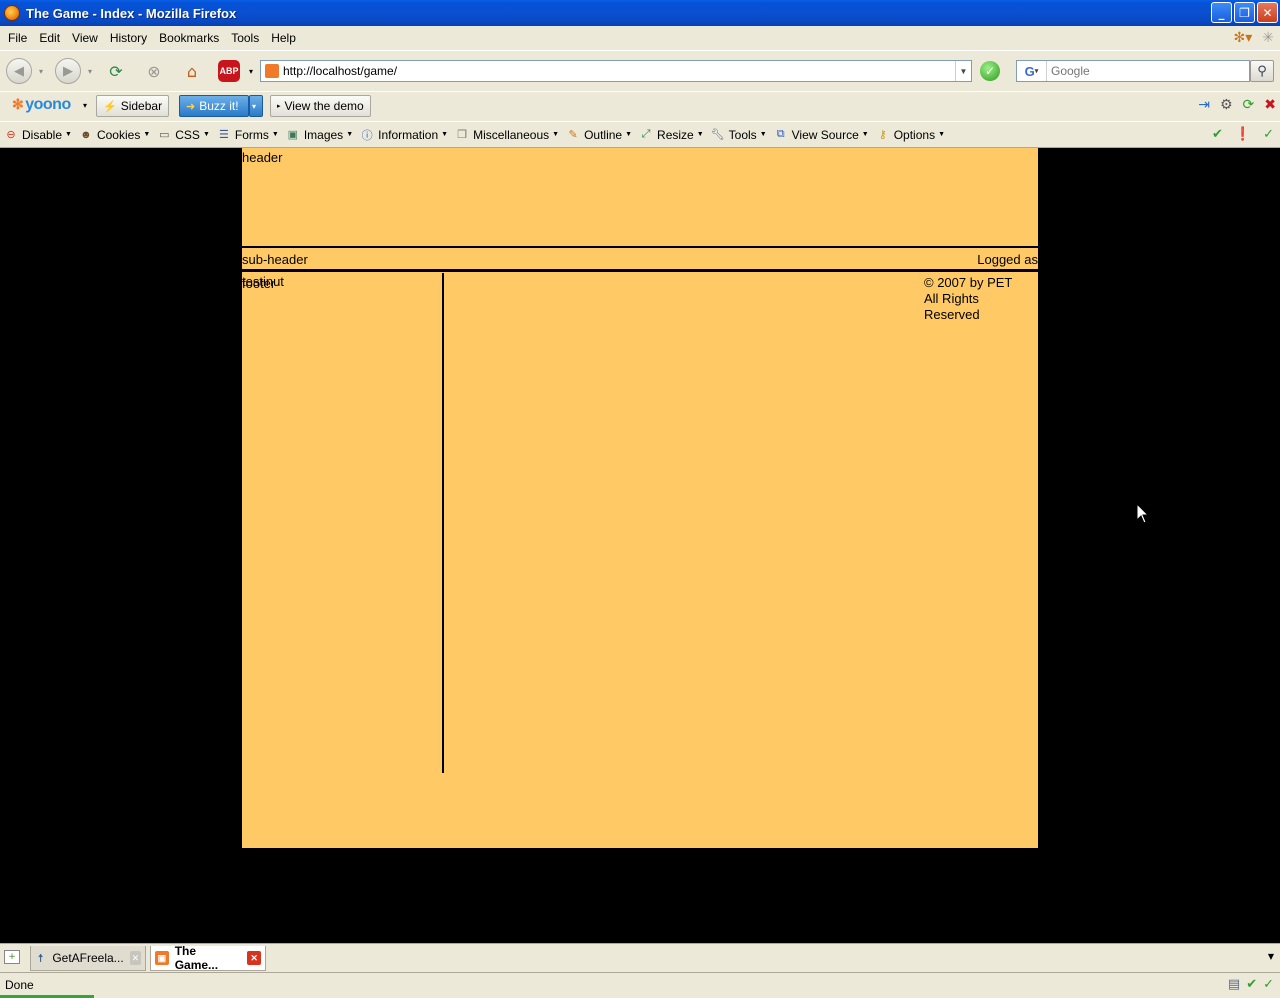 This screenshot has width=1280, height=998. What do you see at coordinates (340, 71) in the screenshot?
I see `url-text: http://localhost/game/` at bounding box center [340, 71].